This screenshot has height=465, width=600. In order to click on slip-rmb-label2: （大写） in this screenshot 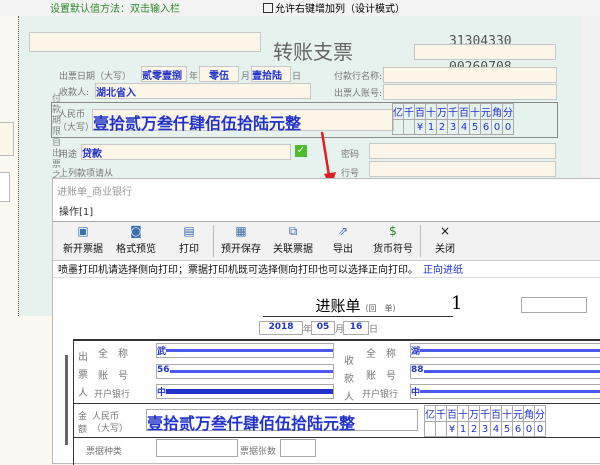, I will do `click(110, 429)`.